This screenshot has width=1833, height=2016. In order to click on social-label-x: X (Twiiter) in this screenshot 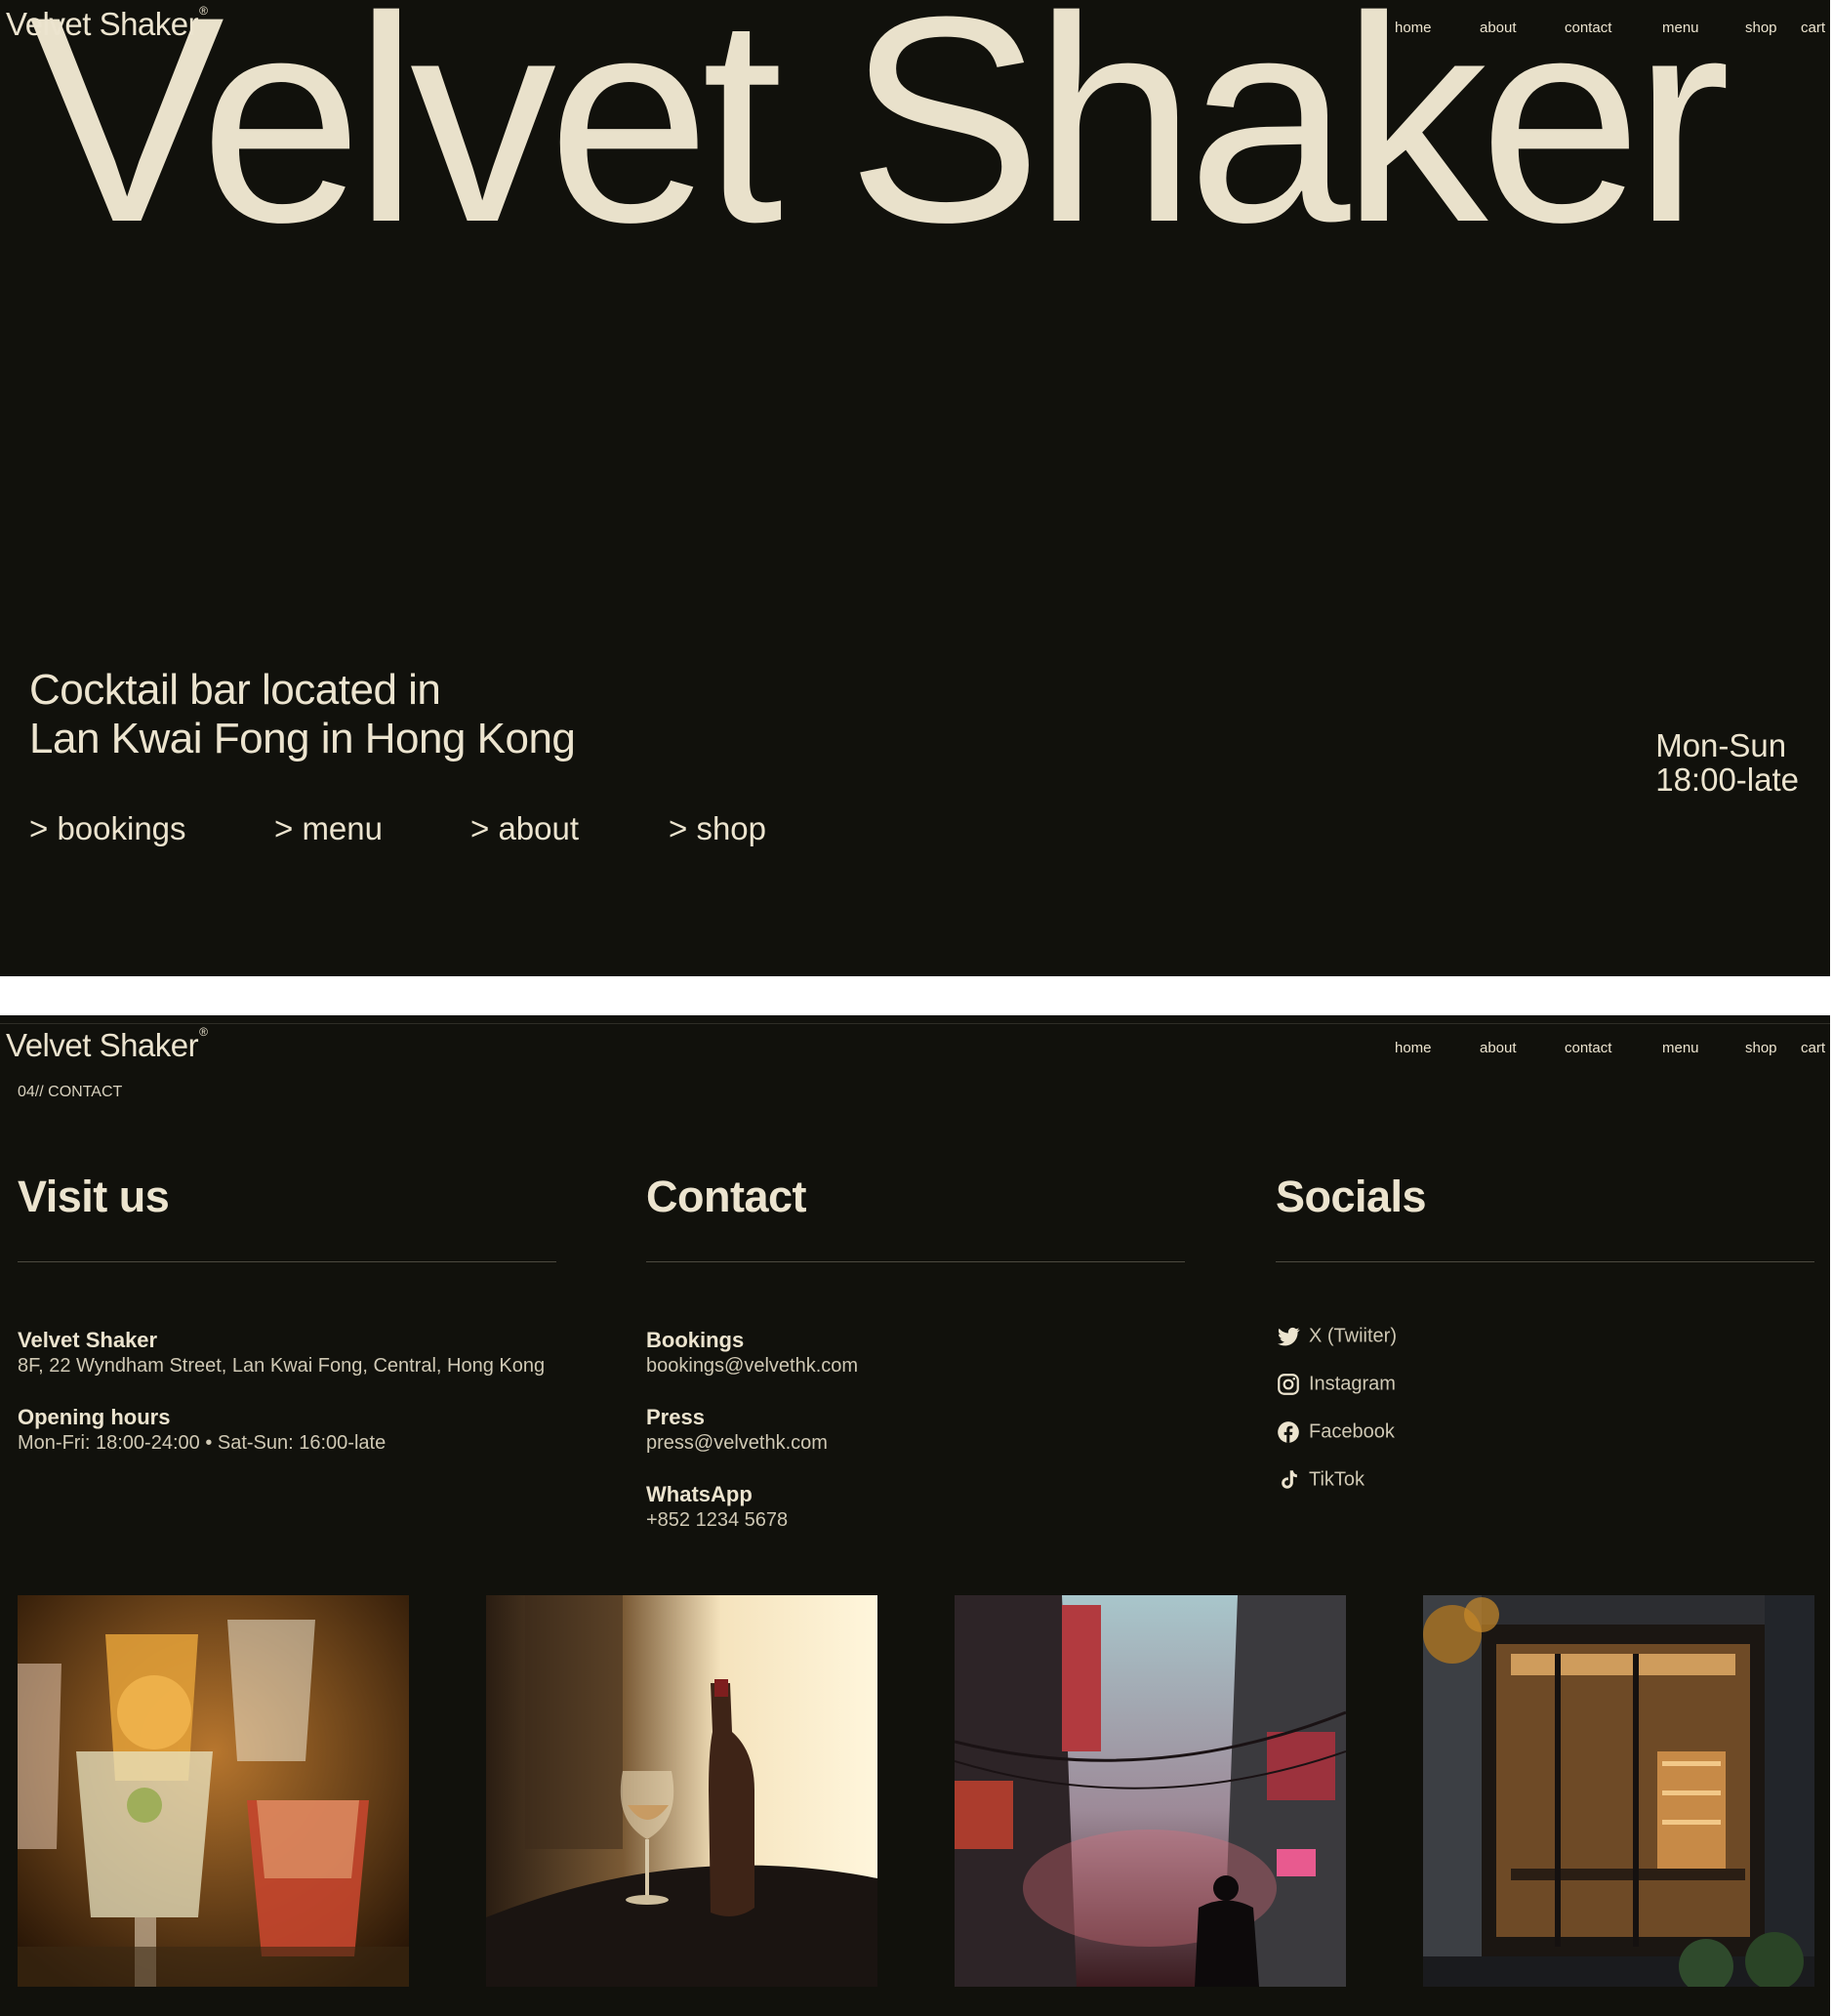, I will do `click(1353, 1336)`.